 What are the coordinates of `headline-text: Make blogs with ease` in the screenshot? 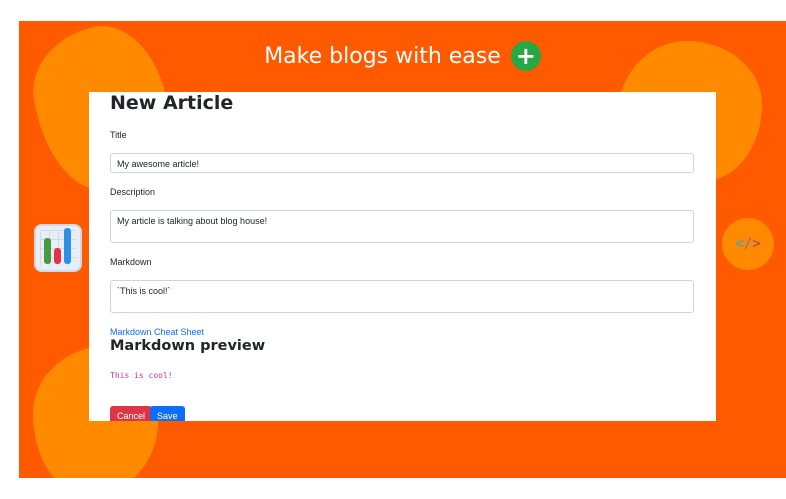 It's located at (382, 56).